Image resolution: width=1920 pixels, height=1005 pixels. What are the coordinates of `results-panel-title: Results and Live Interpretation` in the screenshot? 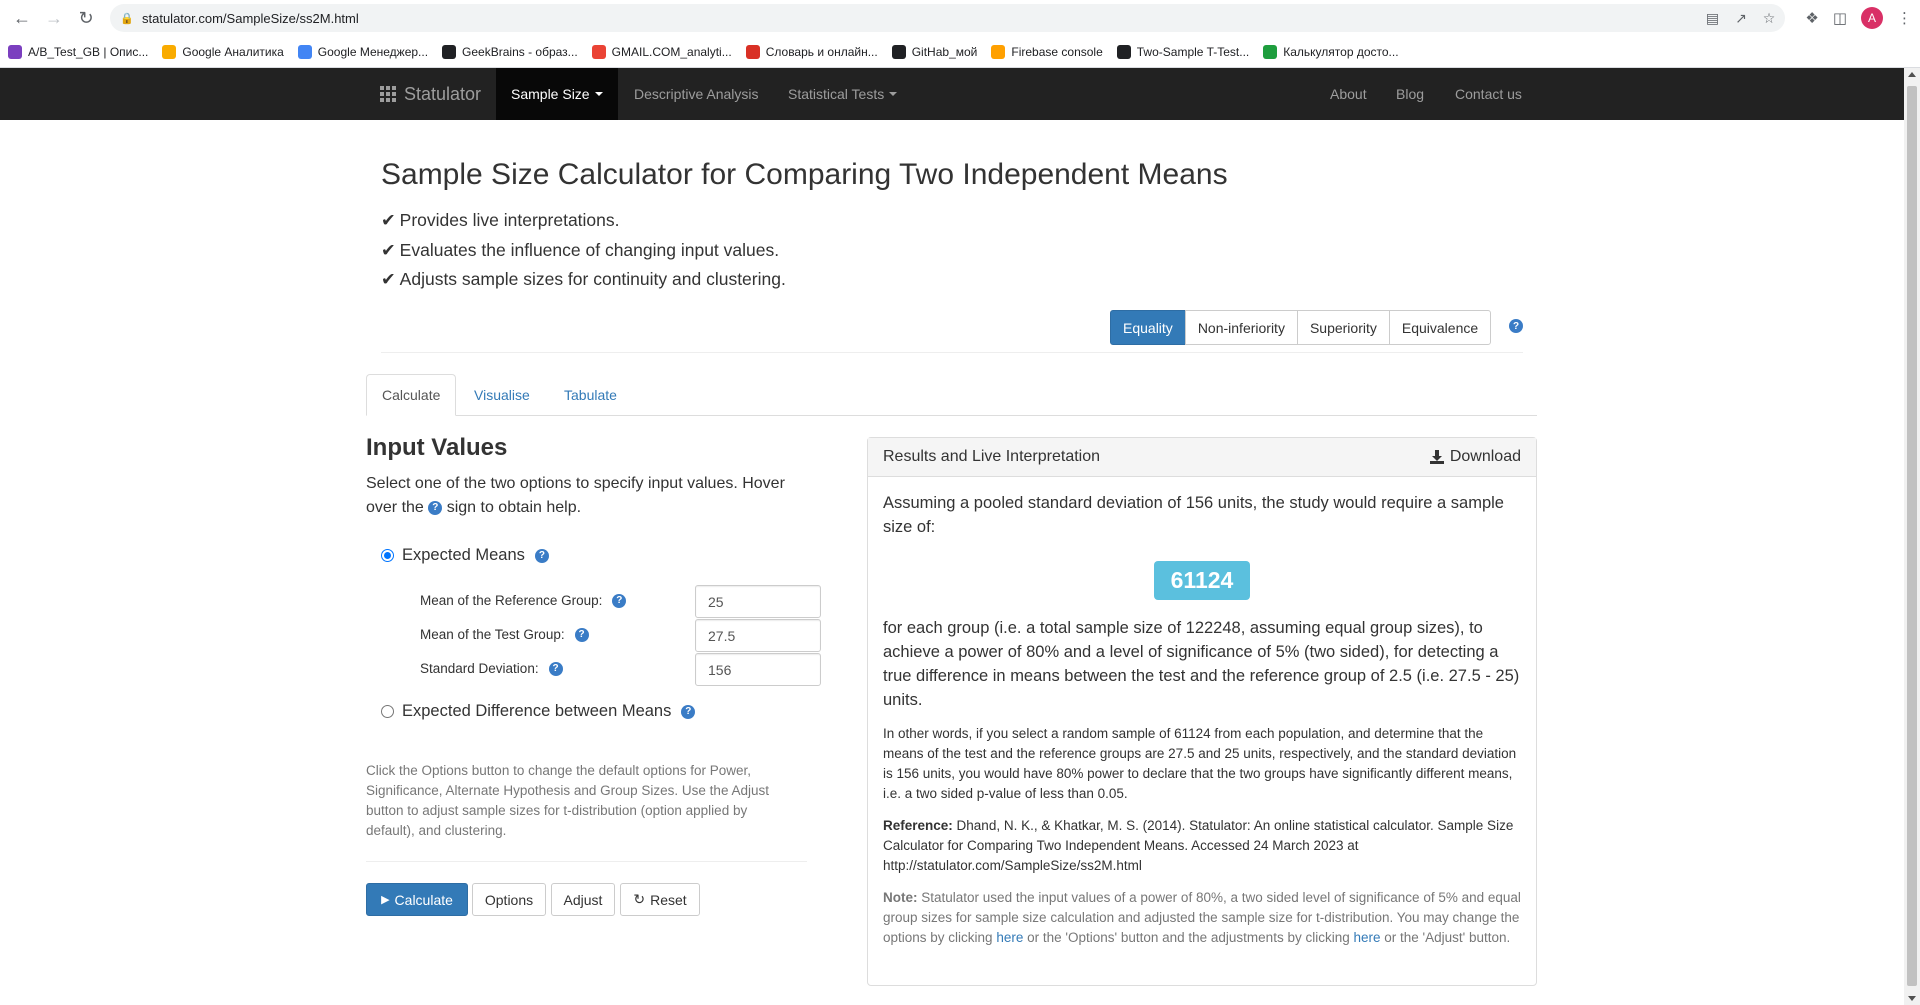 It's located at (992, 456).